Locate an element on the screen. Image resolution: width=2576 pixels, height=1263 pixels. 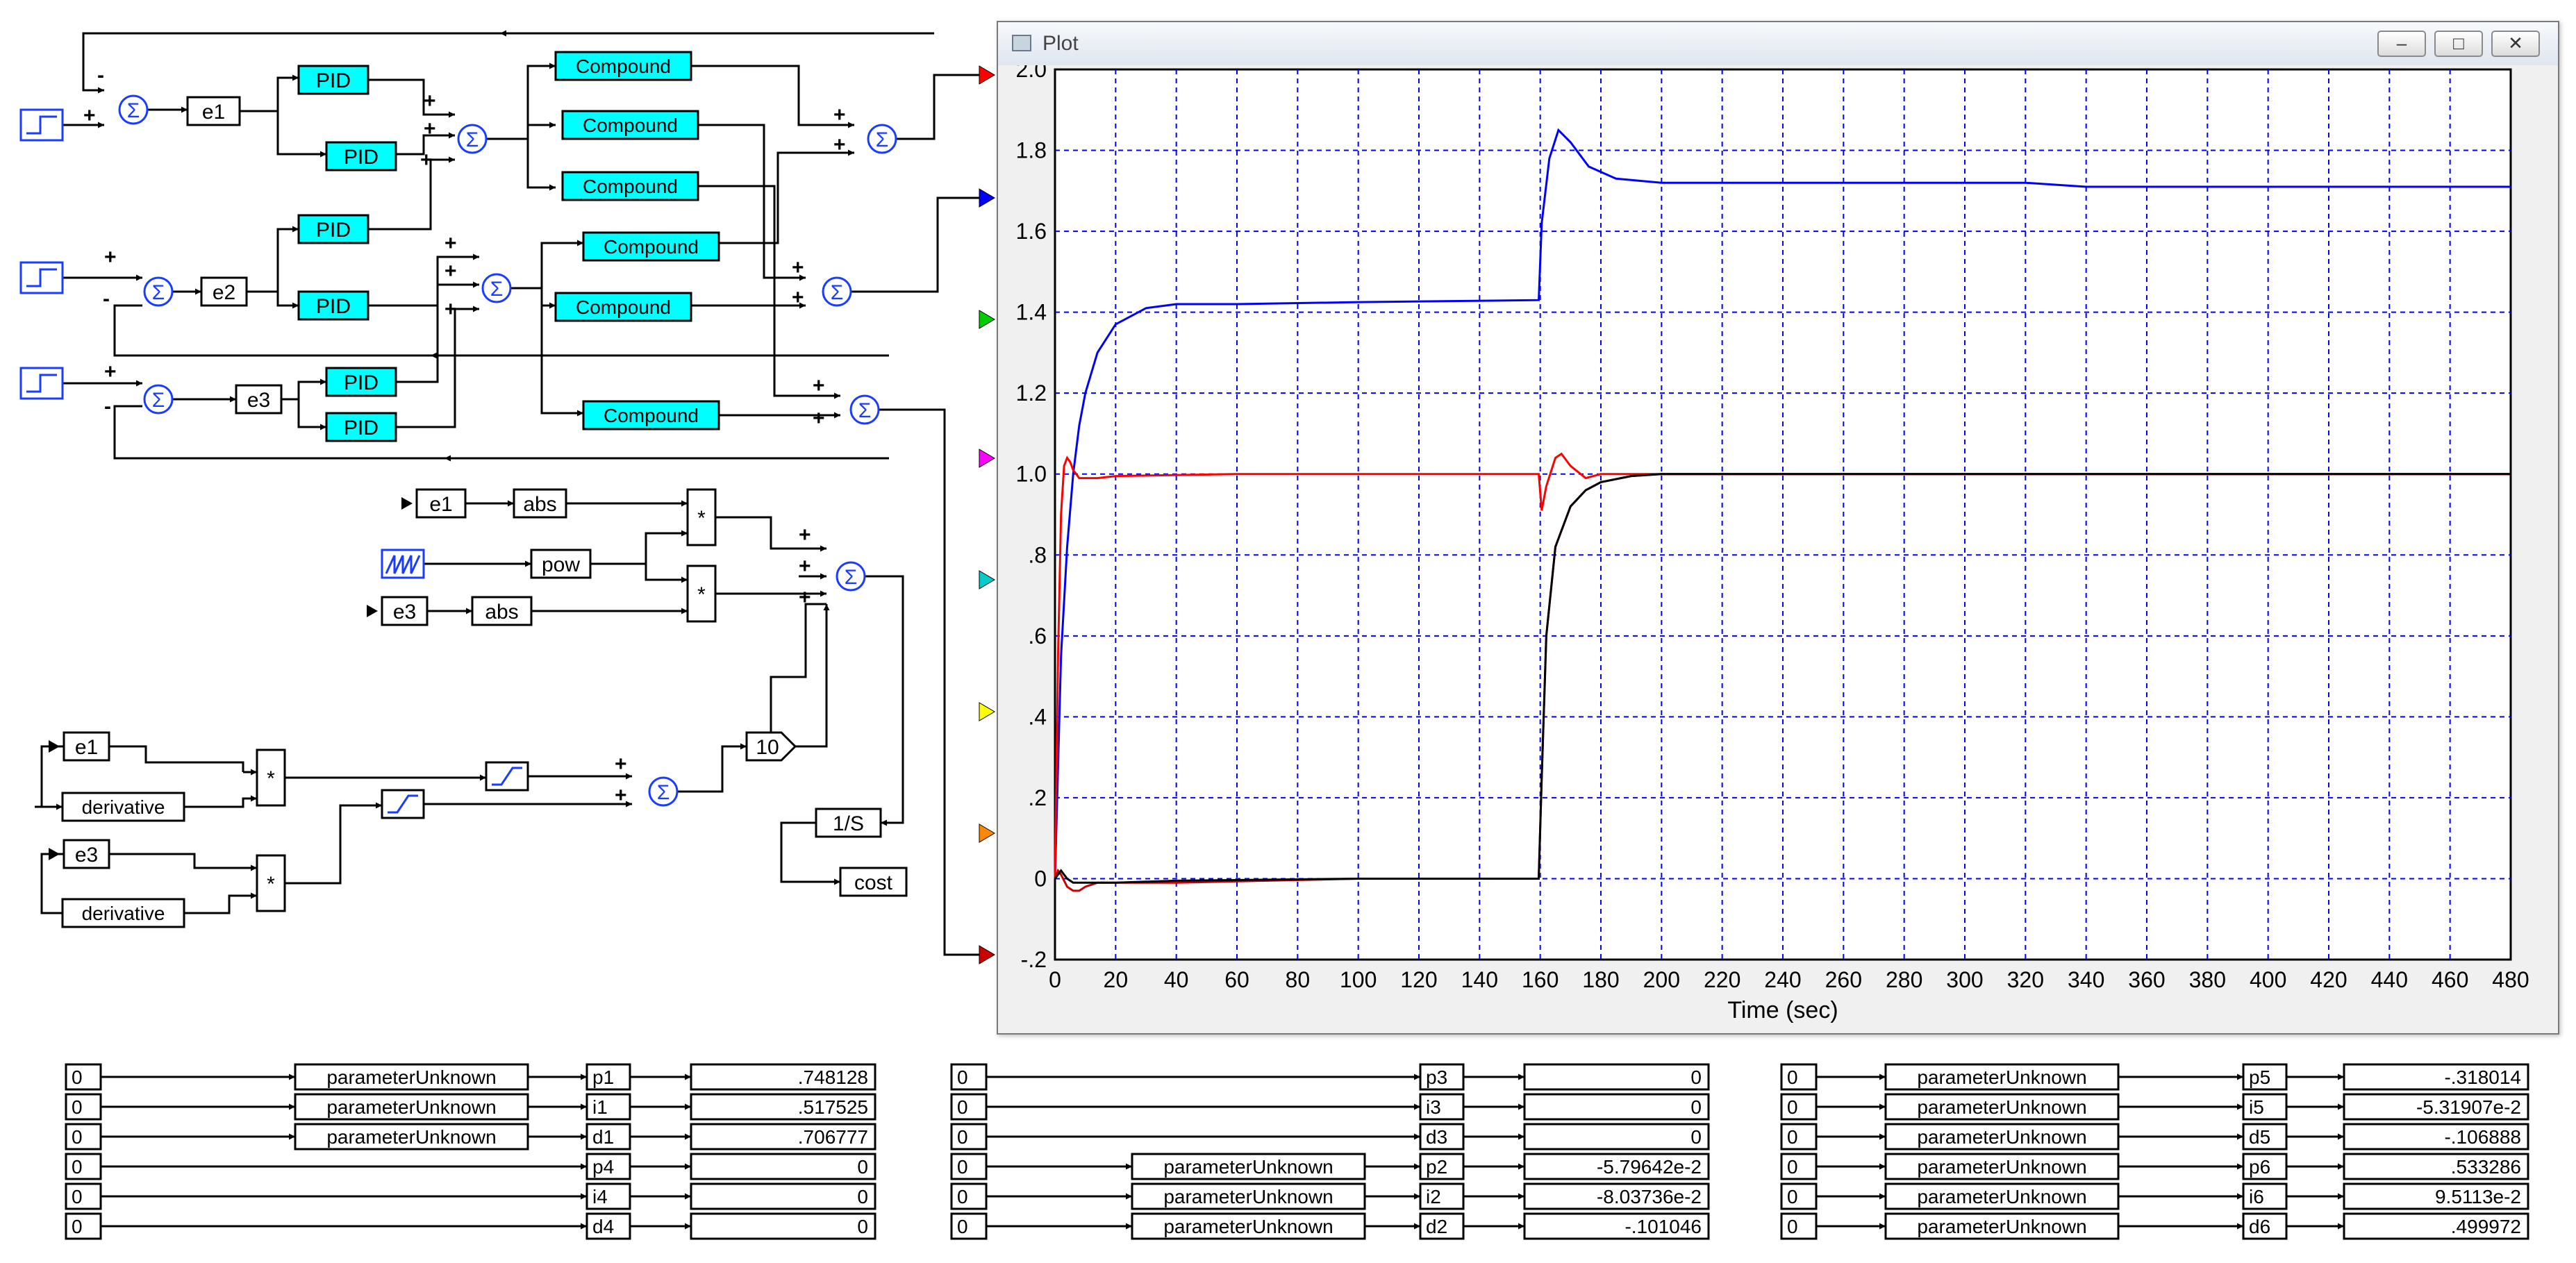
parameter-row-d2: 0 parameterUnknown d2 -.101046 is located at coordinates (1330, 1226).